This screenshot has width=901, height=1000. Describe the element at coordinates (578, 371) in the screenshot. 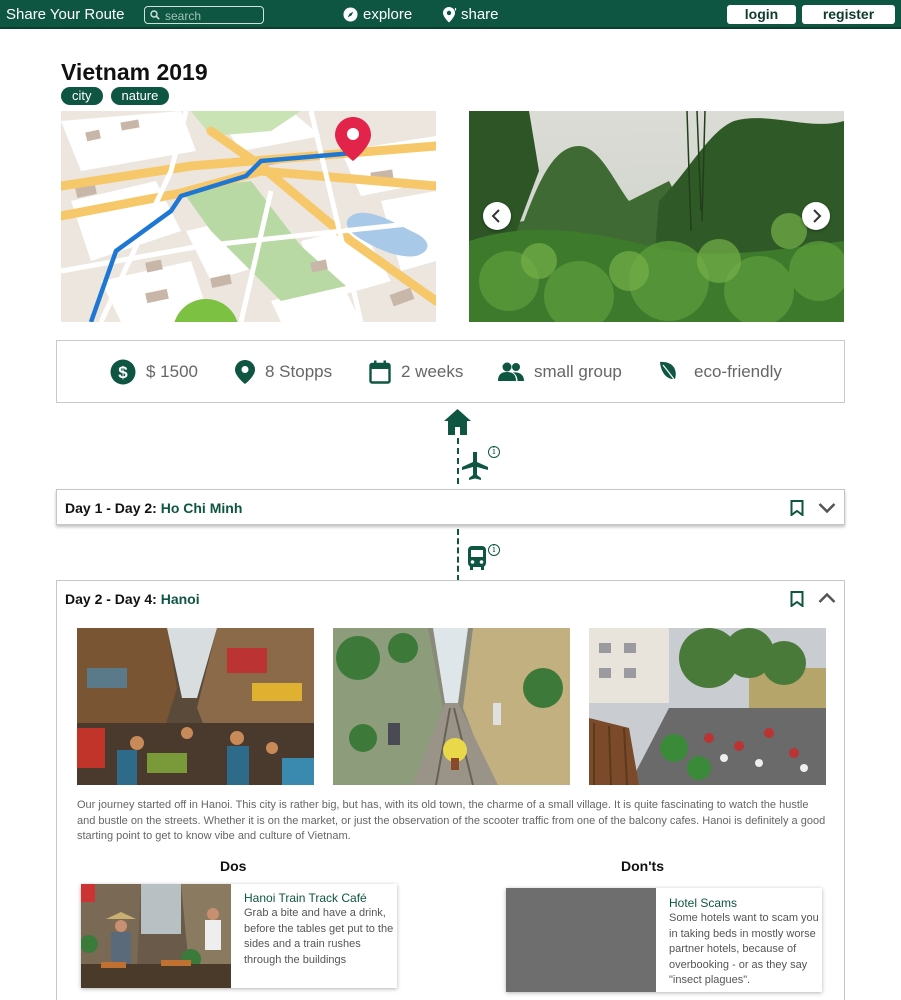

I see `fact-group-value: small group` at that location.